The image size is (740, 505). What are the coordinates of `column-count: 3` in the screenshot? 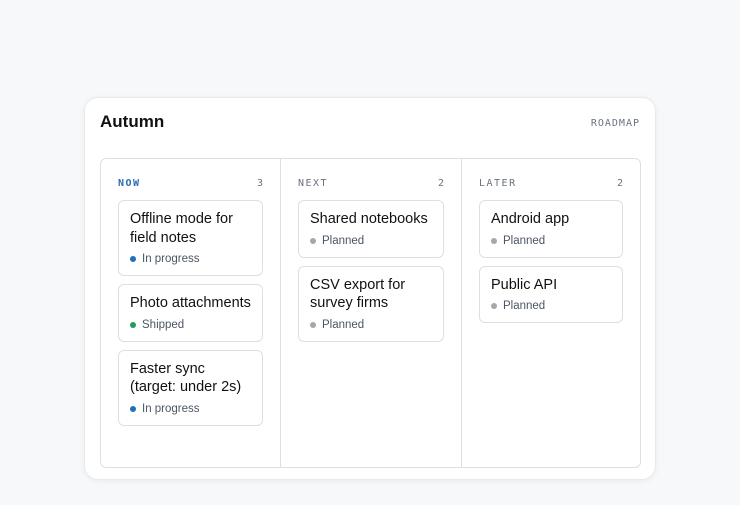 It's located at (259, 183).